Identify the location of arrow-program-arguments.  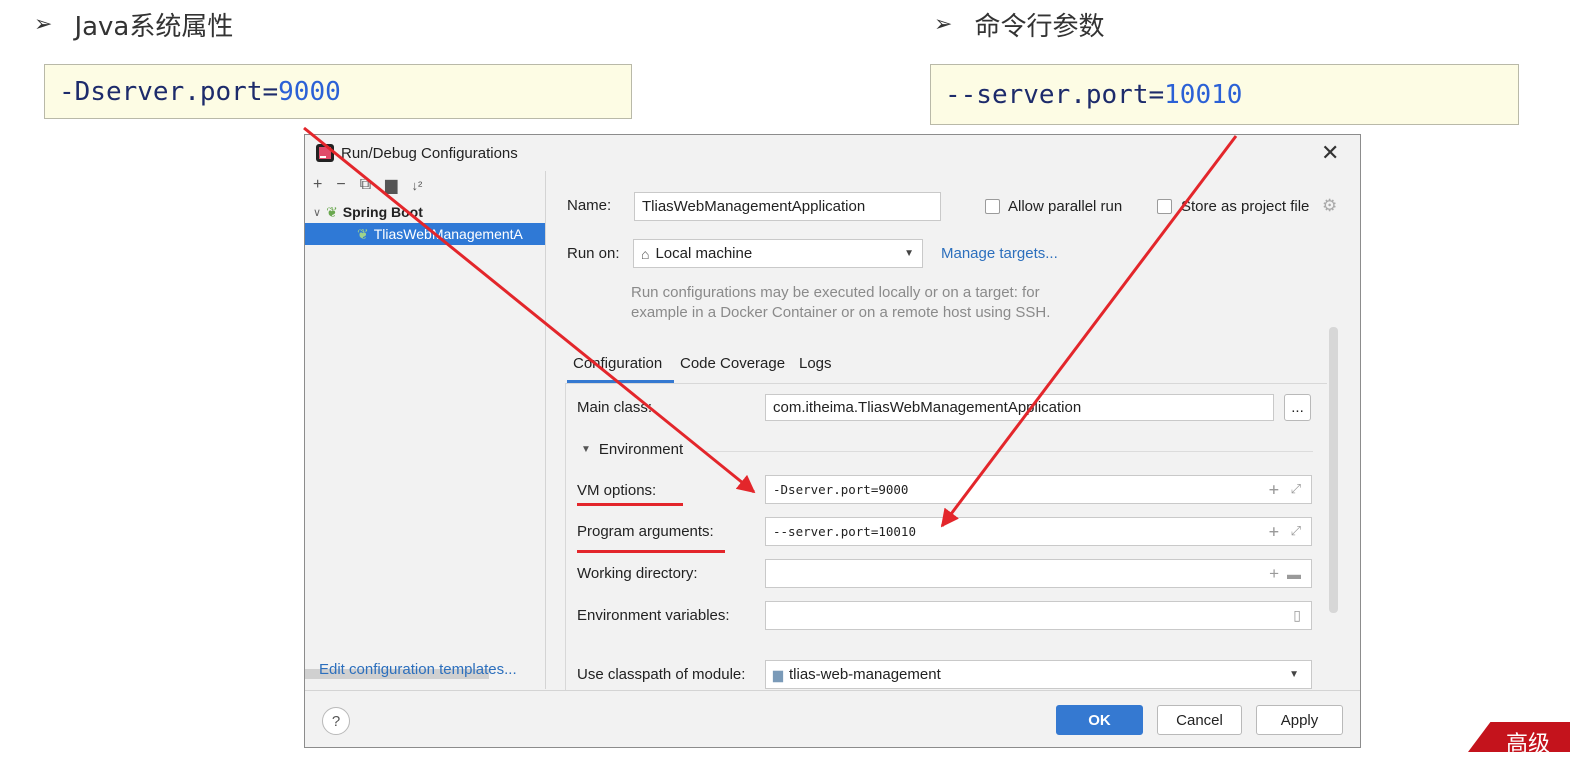
(1089, 331).